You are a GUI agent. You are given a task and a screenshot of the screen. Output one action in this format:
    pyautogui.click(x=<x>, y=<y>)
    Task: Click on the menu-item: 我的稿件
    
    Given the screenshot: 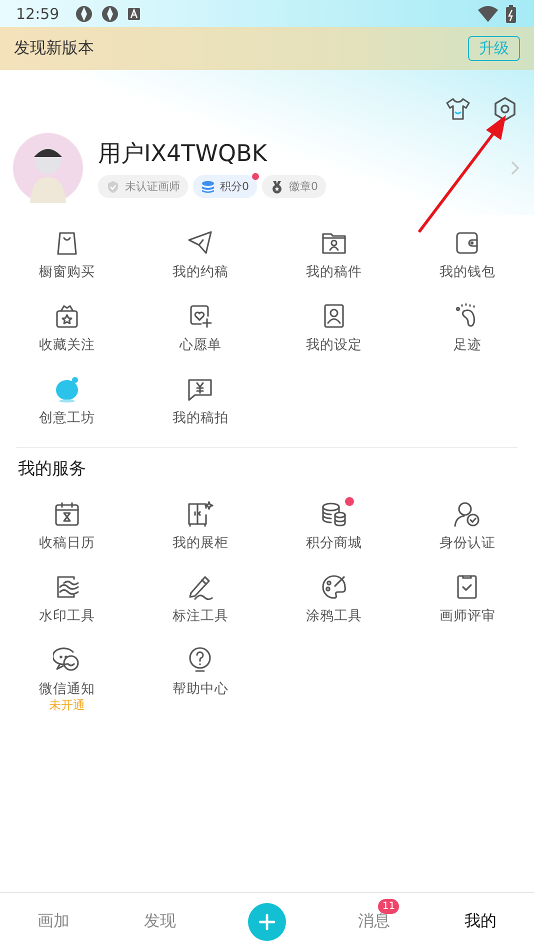 What is the action you would take?
    pyautogui.click(x=334, y=272)
    